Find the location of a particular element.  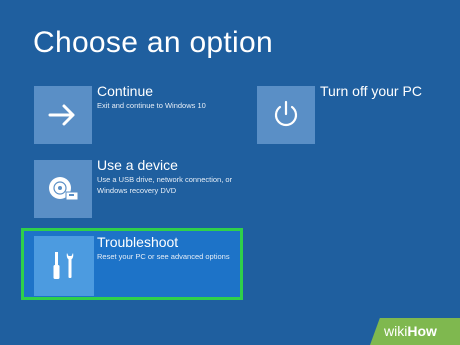

wikihow-logo-how: How is located at coordinates (422, 331).